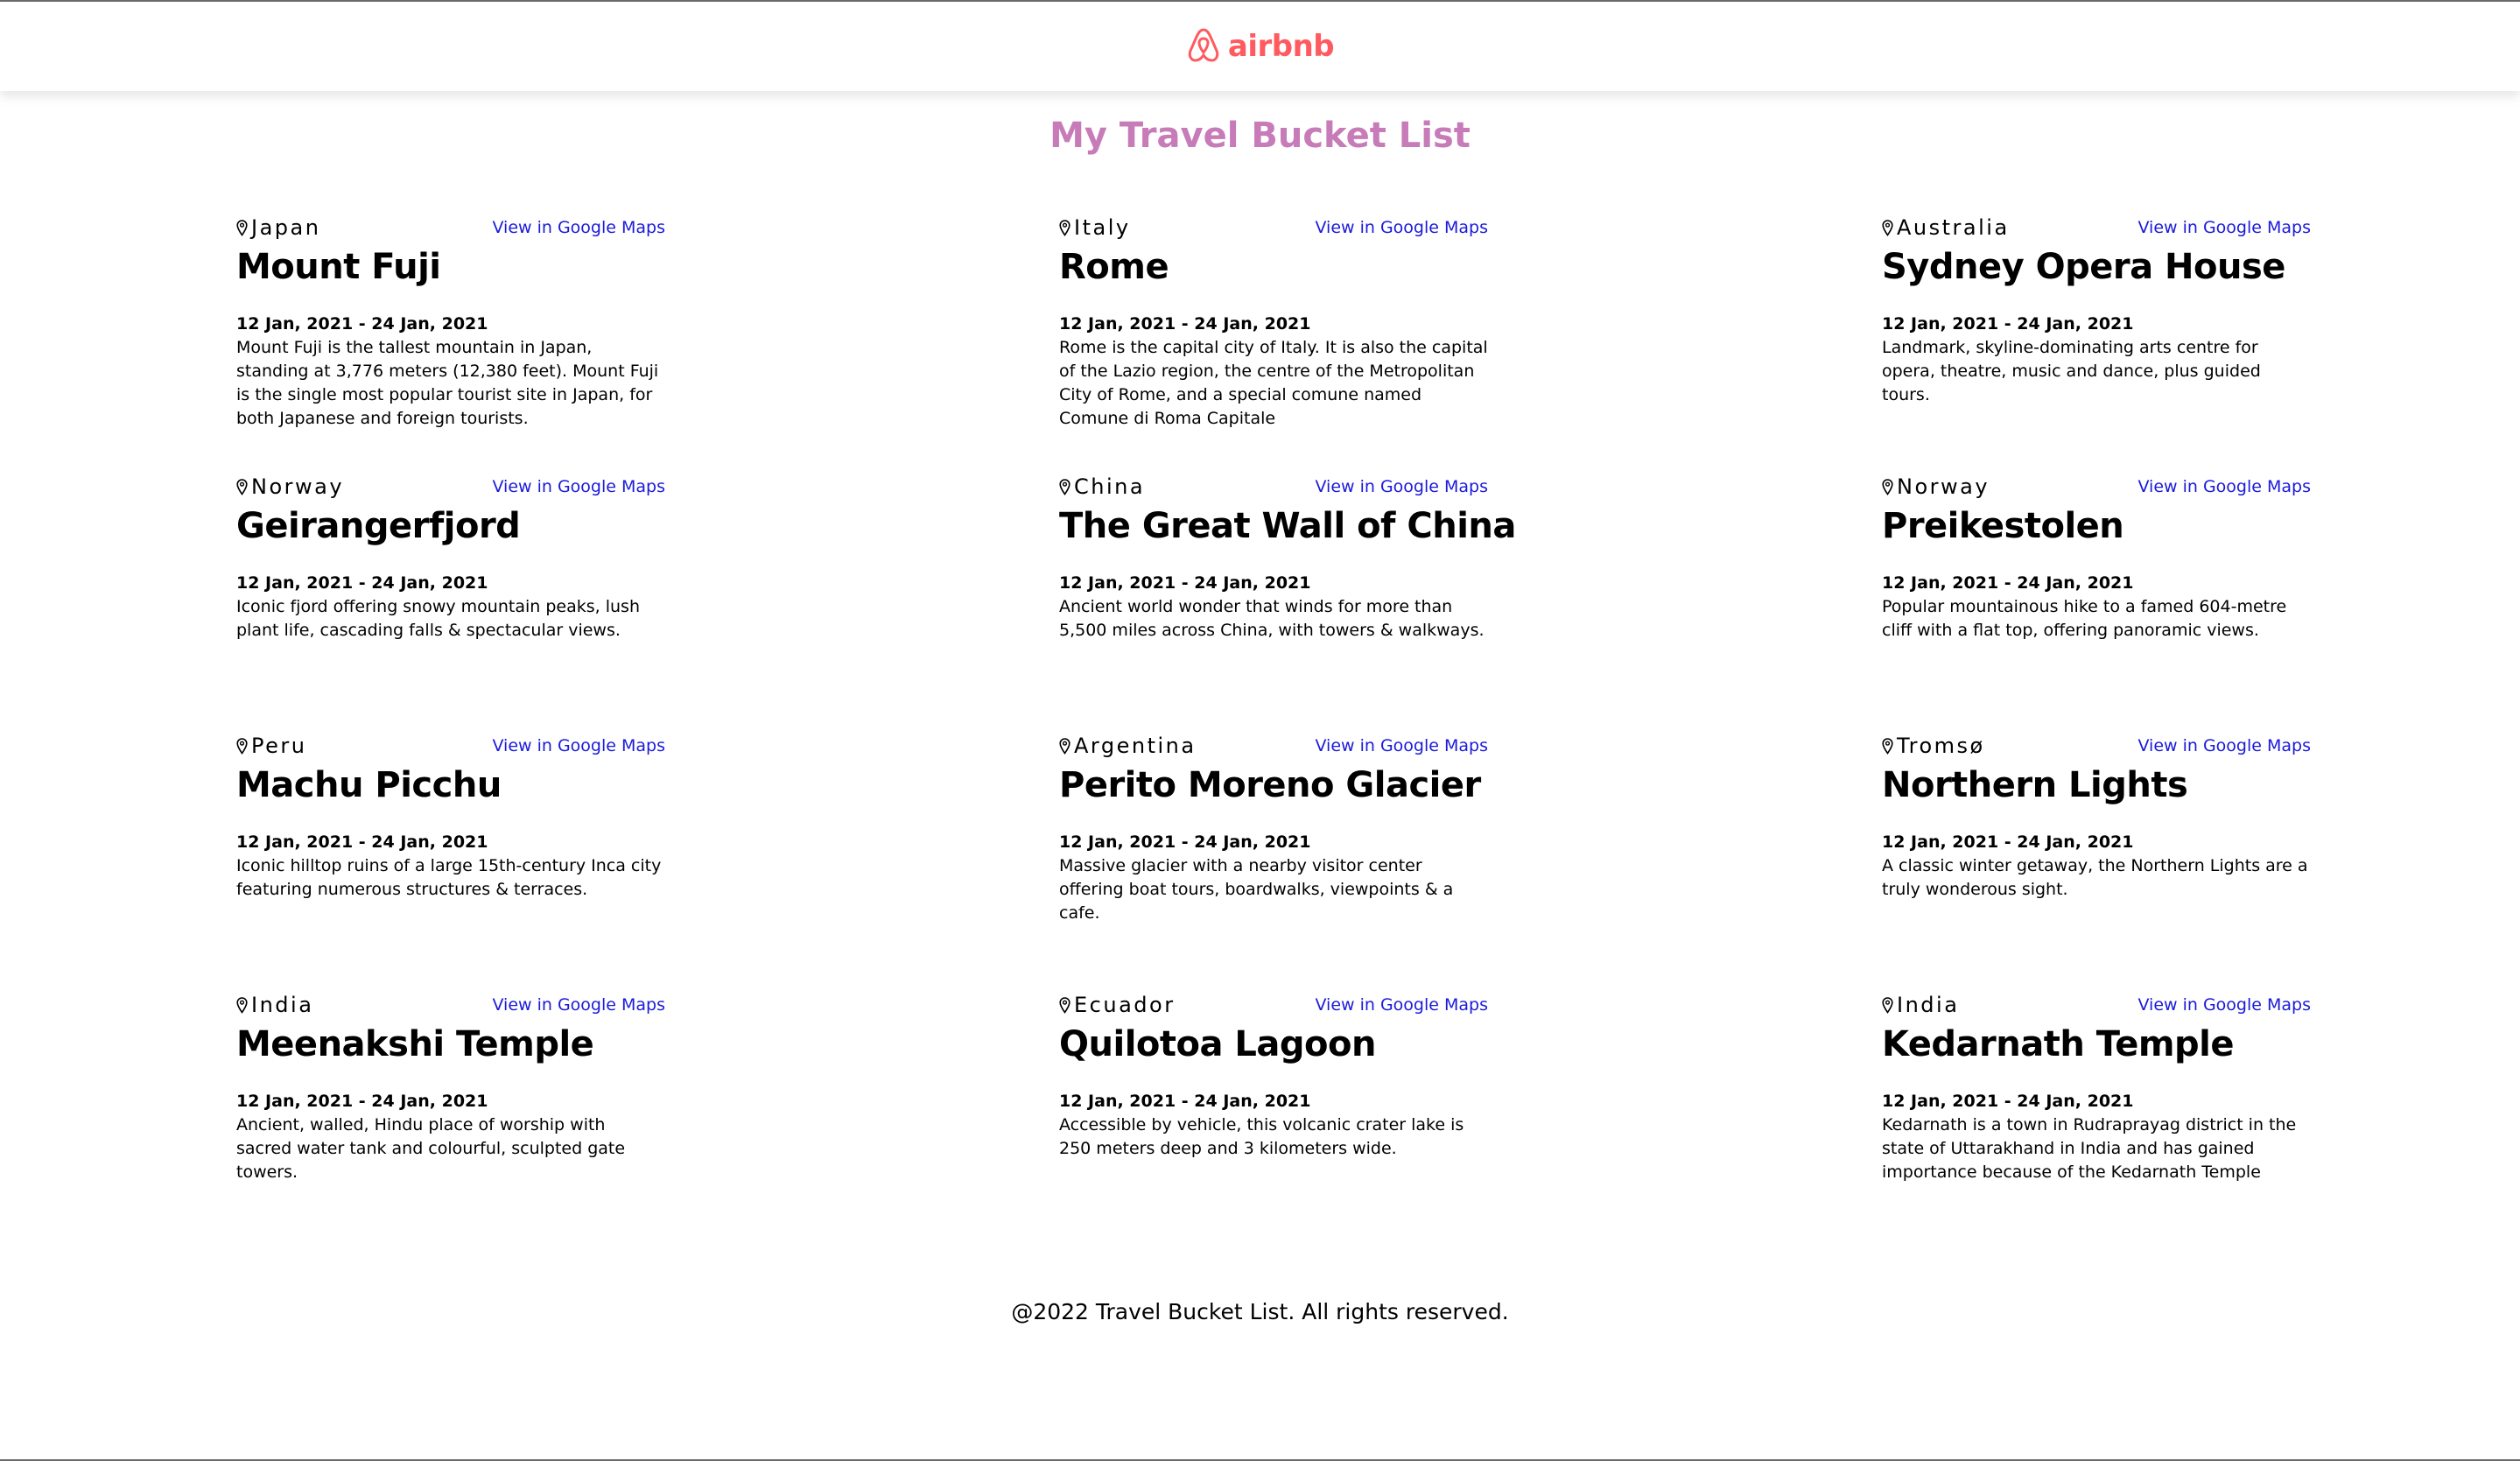 Image resolution: width=2520 pixels, height=1461 pixels. I want to click on location: Ecuador, so click(1117, 1005).